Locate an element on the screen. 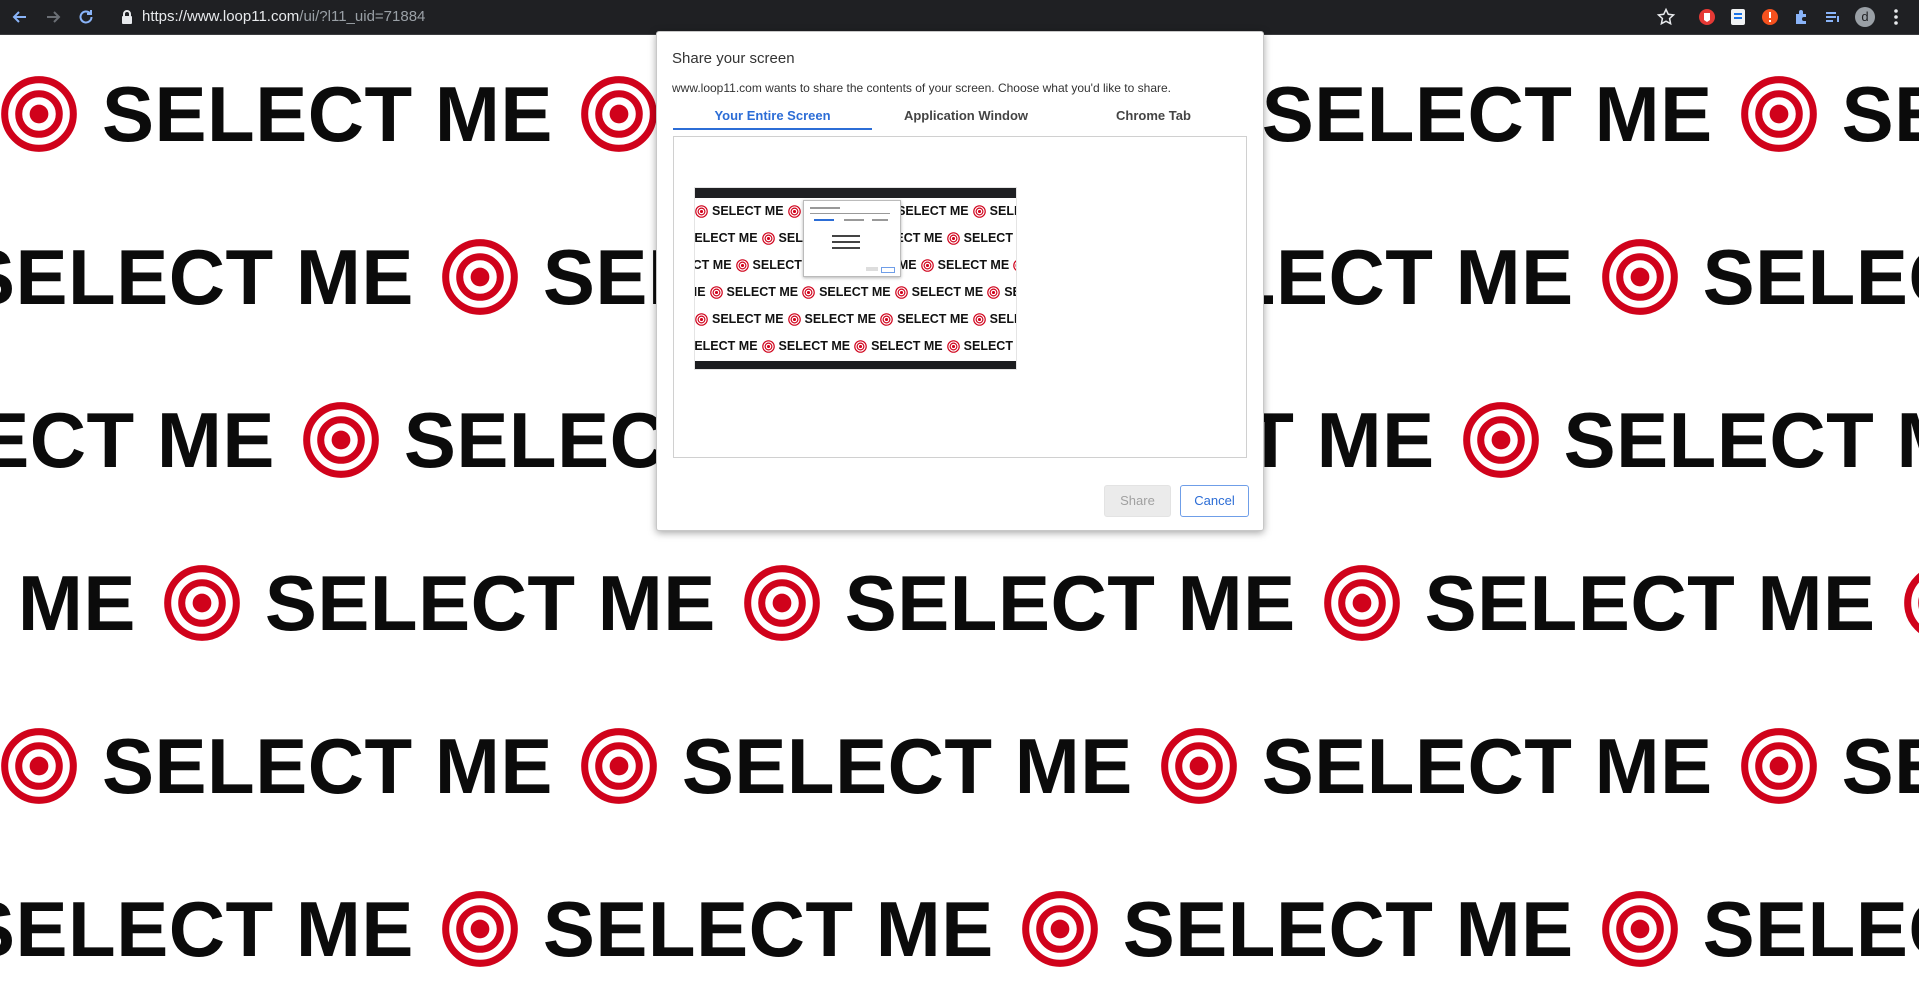 This screenshot has width=1919, height=1004. lock-icon is located at coordinates (127, 17).